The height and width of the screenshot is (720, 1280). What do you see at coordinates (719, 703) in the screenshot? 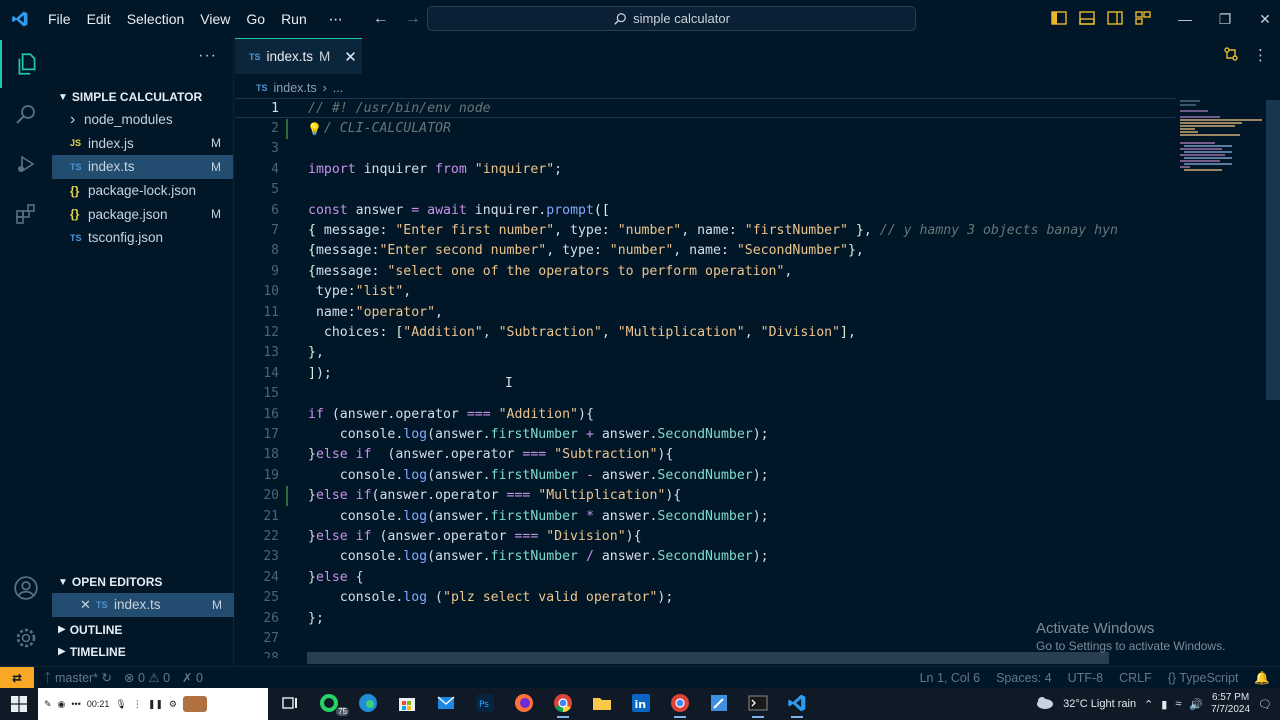
I see `paint-icon` at bounding box center [719, 703].